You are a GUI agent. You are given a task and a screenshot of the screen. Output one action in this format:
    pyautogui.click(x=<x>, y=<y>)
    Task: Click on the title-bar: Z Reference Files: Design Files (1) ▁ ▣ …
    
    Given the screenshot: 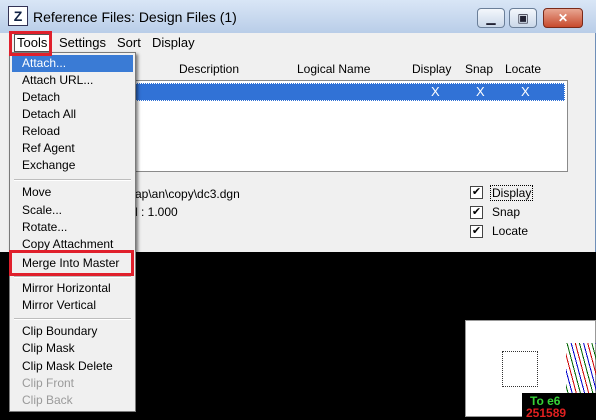 What is the action you would take?
    pyautogui.click(x=298, y=16)
    